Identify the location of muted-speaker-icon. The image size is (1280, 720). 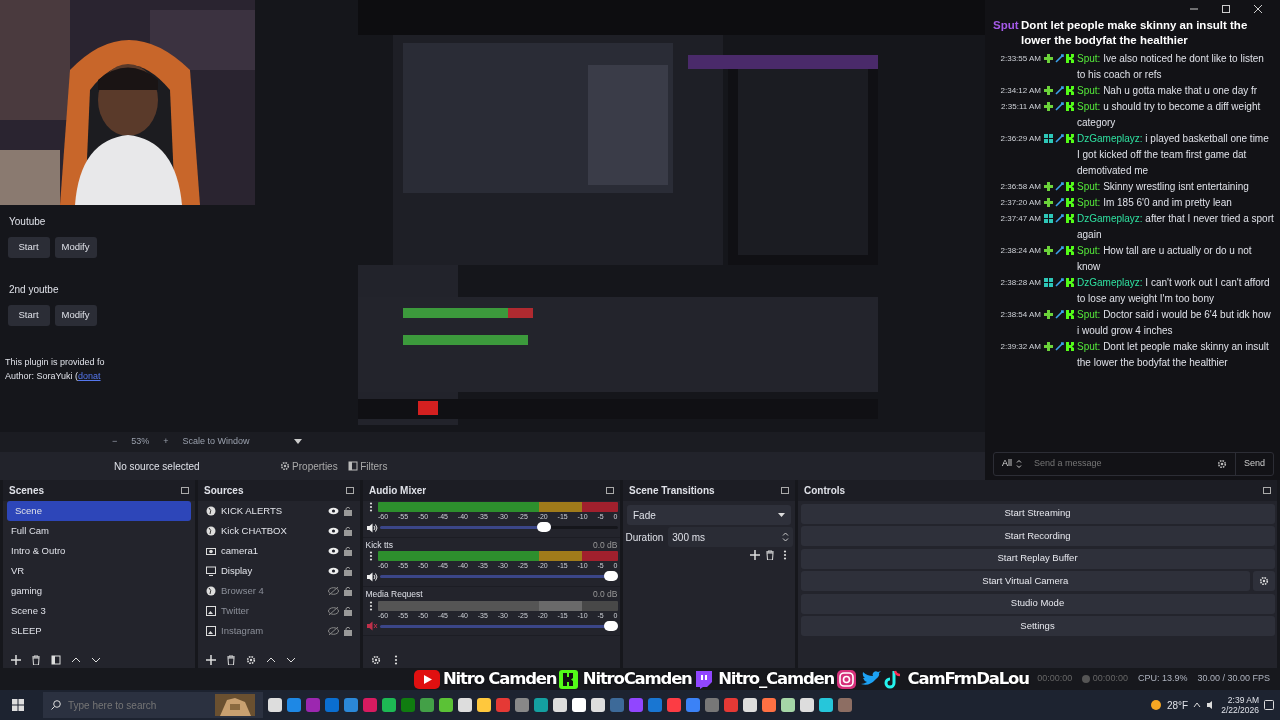
(371, 626).